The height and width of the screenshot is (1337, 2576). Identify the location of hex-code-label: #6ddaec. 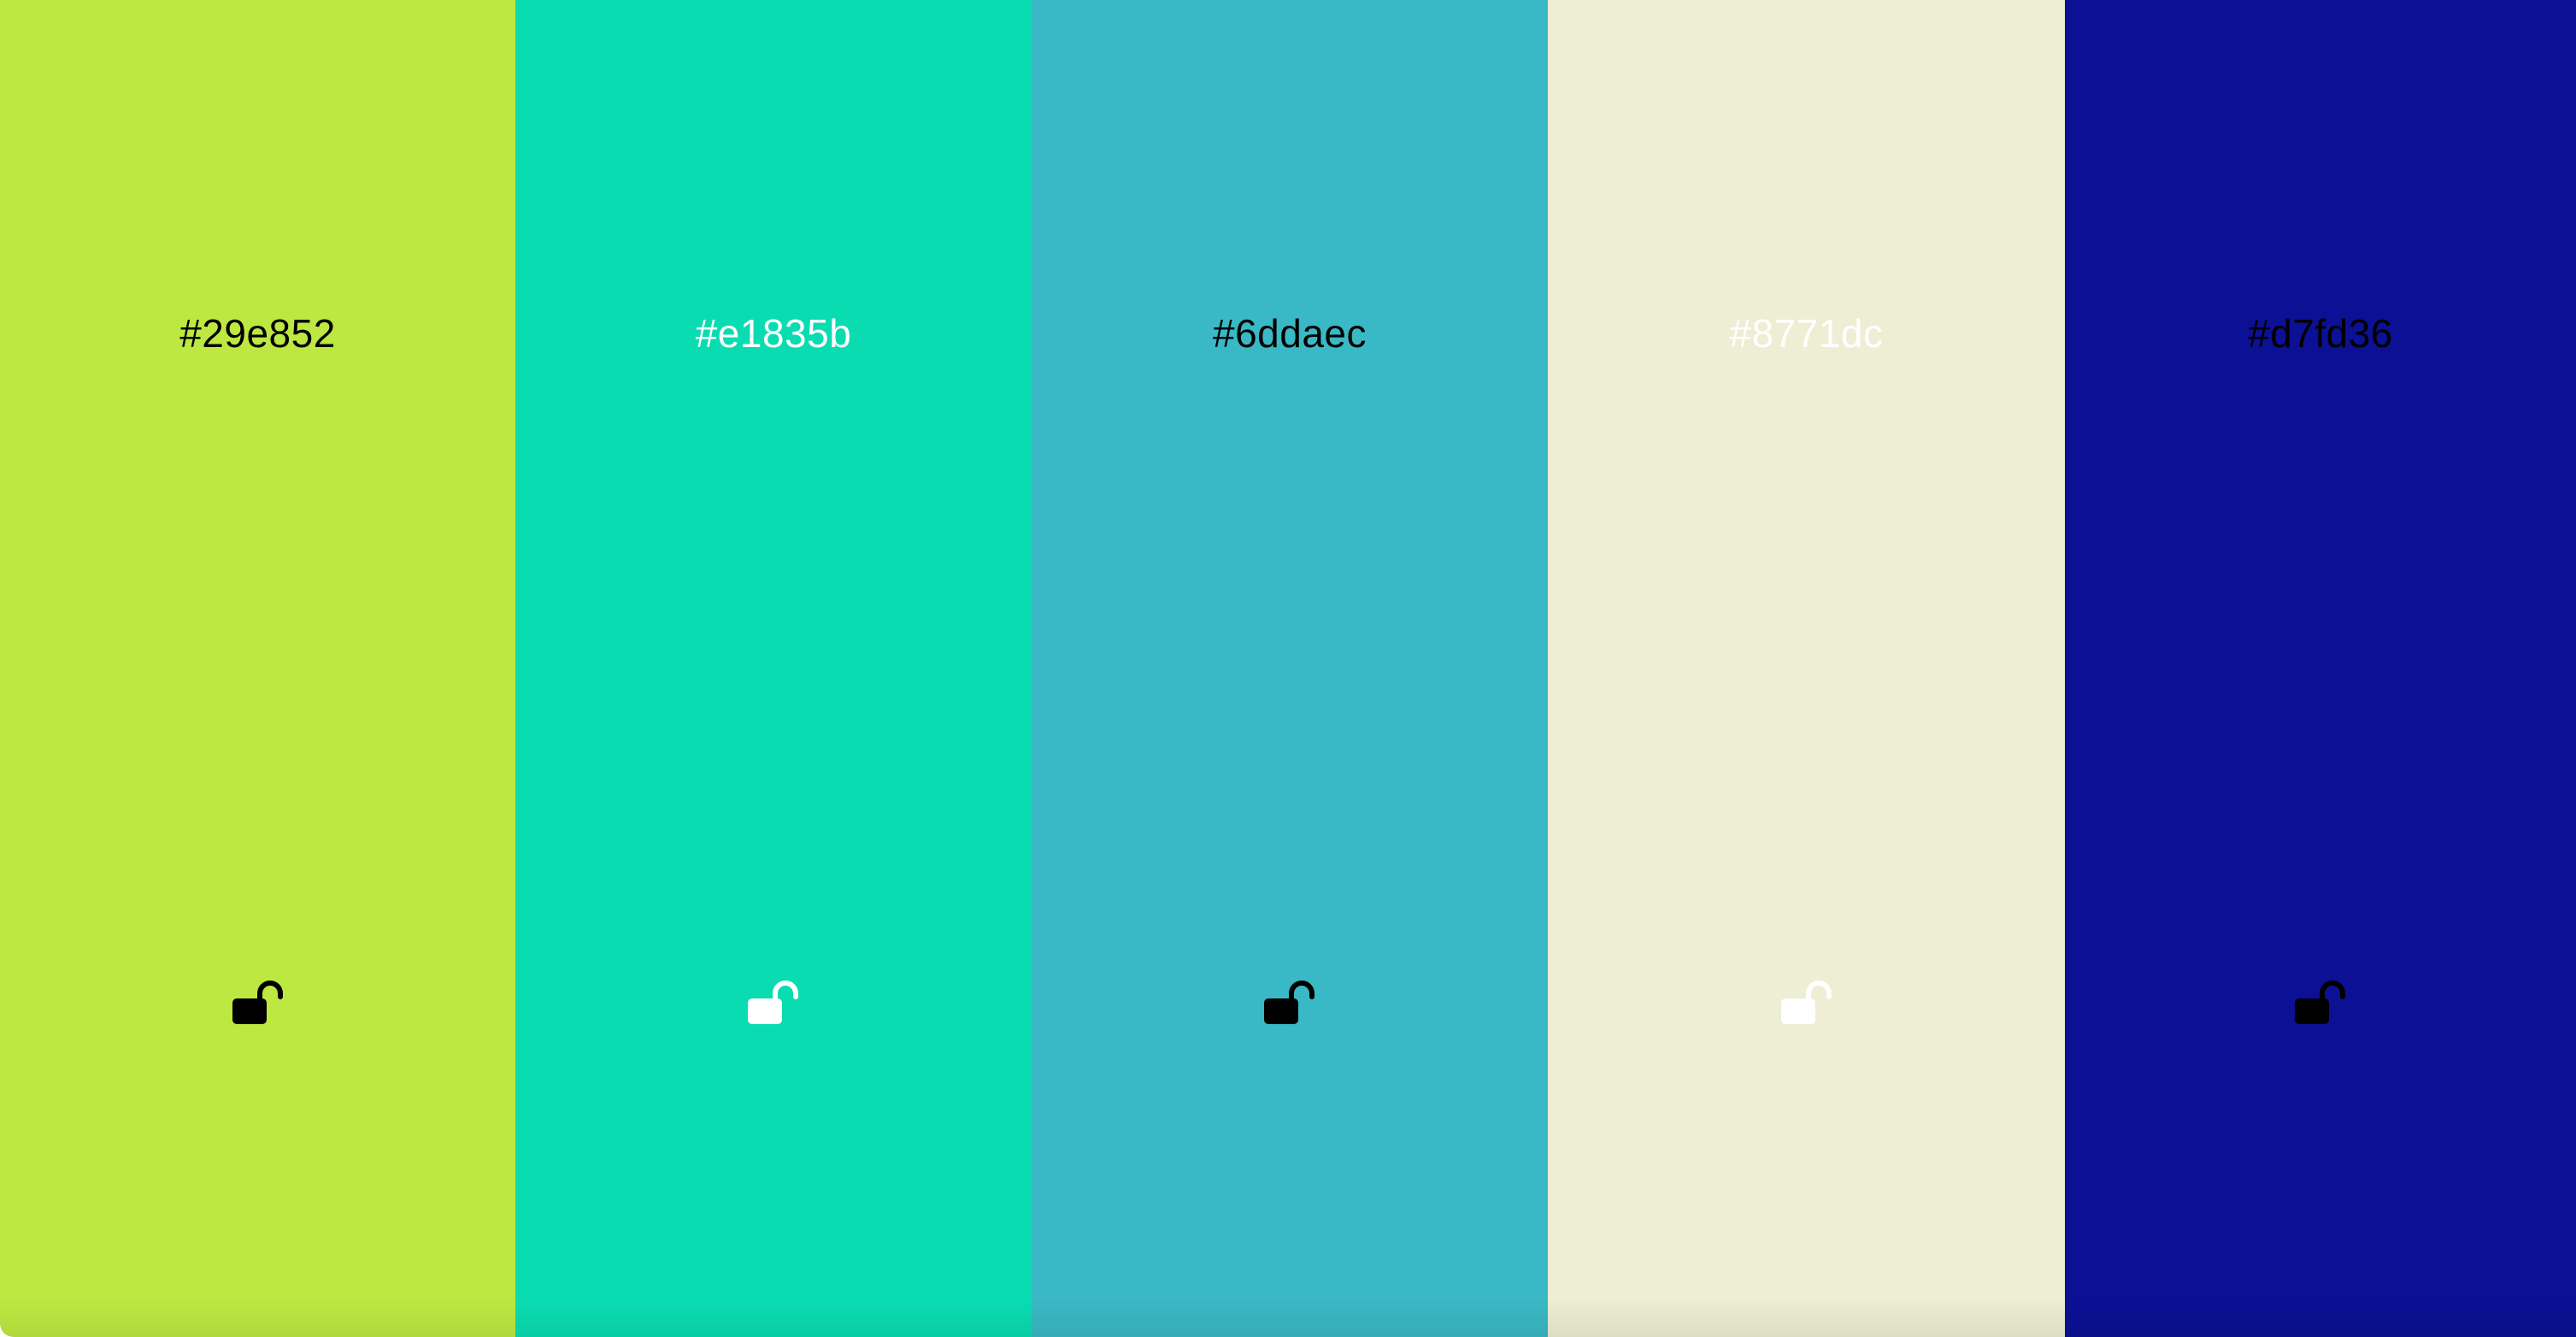
(1290, 334).